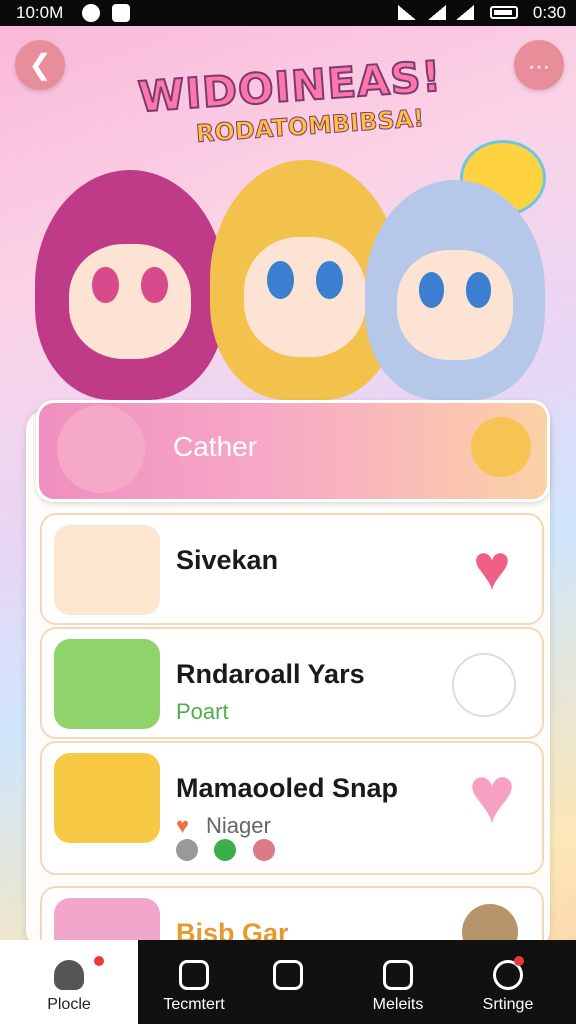 This screenshot has height=1024, width=576. Describe the element at coordinates (437, 12) in the screenshot. I see `signal-icon` at that location.